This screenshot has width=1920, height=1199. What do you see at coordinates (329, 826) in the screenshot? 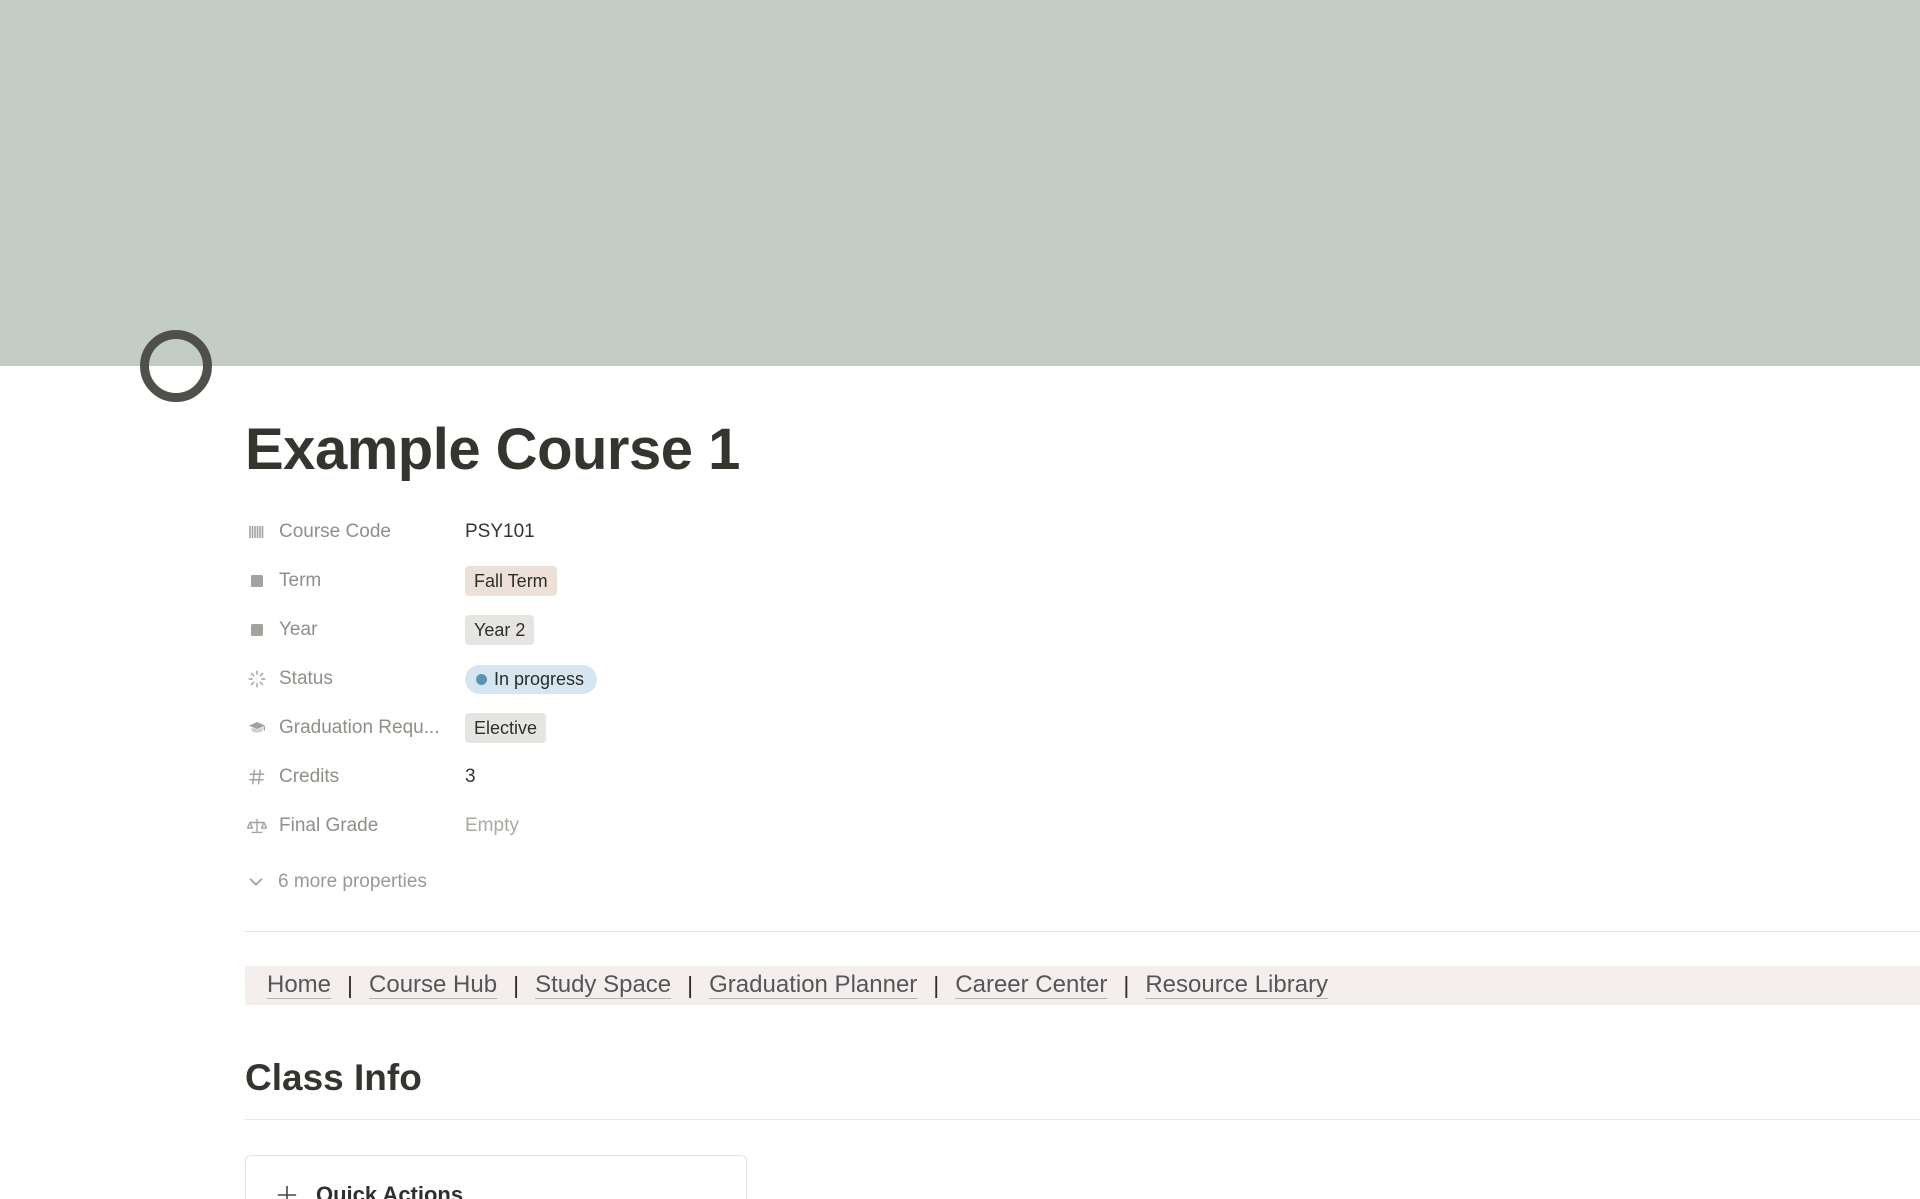
I see `property-label-text: Final Grade` at bounding box center [329, 826].